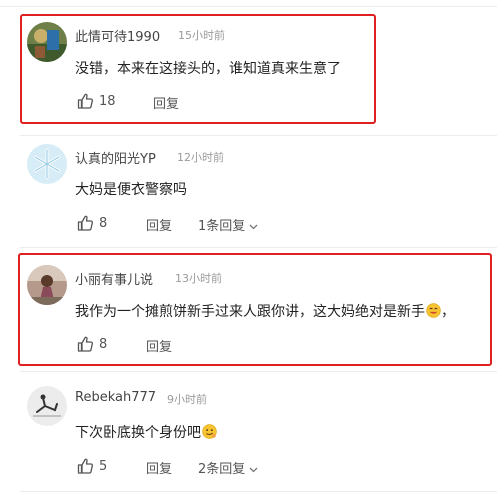 This screenshot has height=501, width=497. Describe the element at coordinates (200, 157) in the screenshot. I see `timestamp: 12小时前` at that location.